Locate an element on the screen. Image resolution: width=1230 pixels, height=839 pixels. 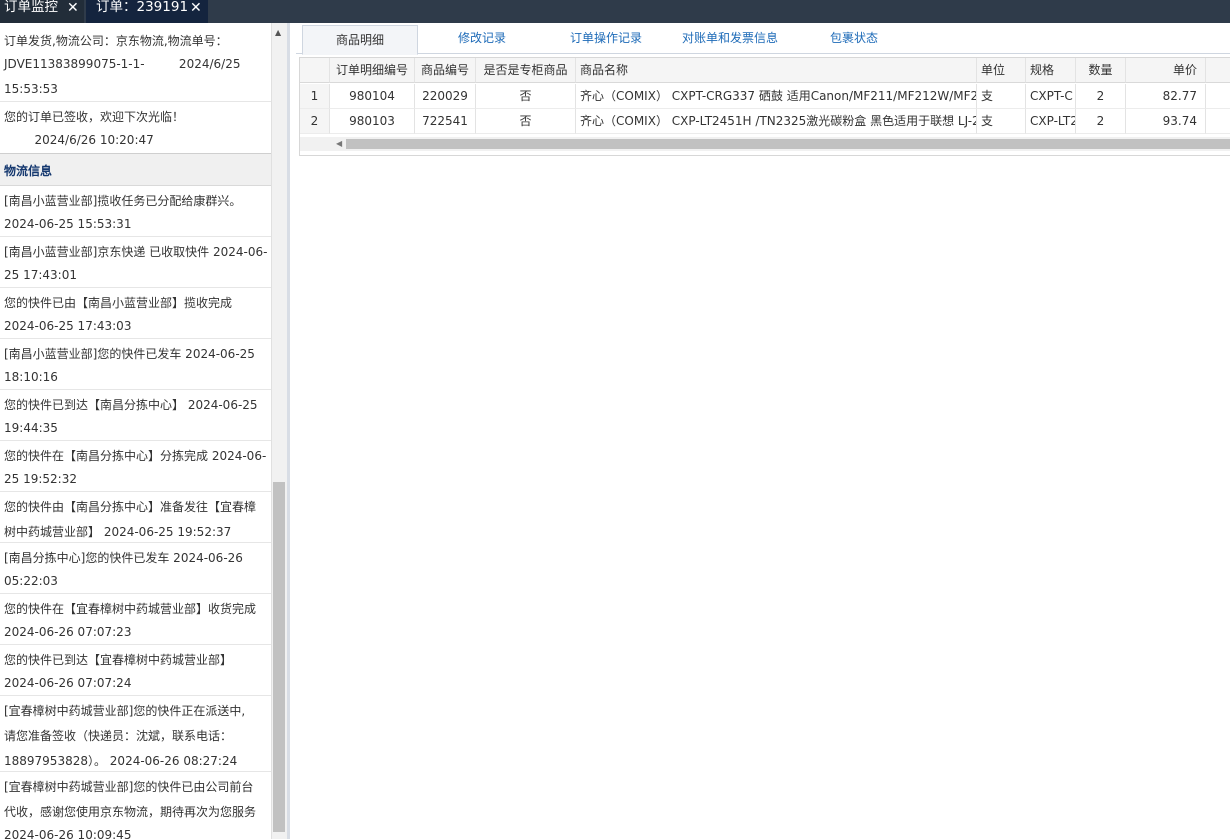
column-header: 商品名称 is located at coordinates (776, 70).